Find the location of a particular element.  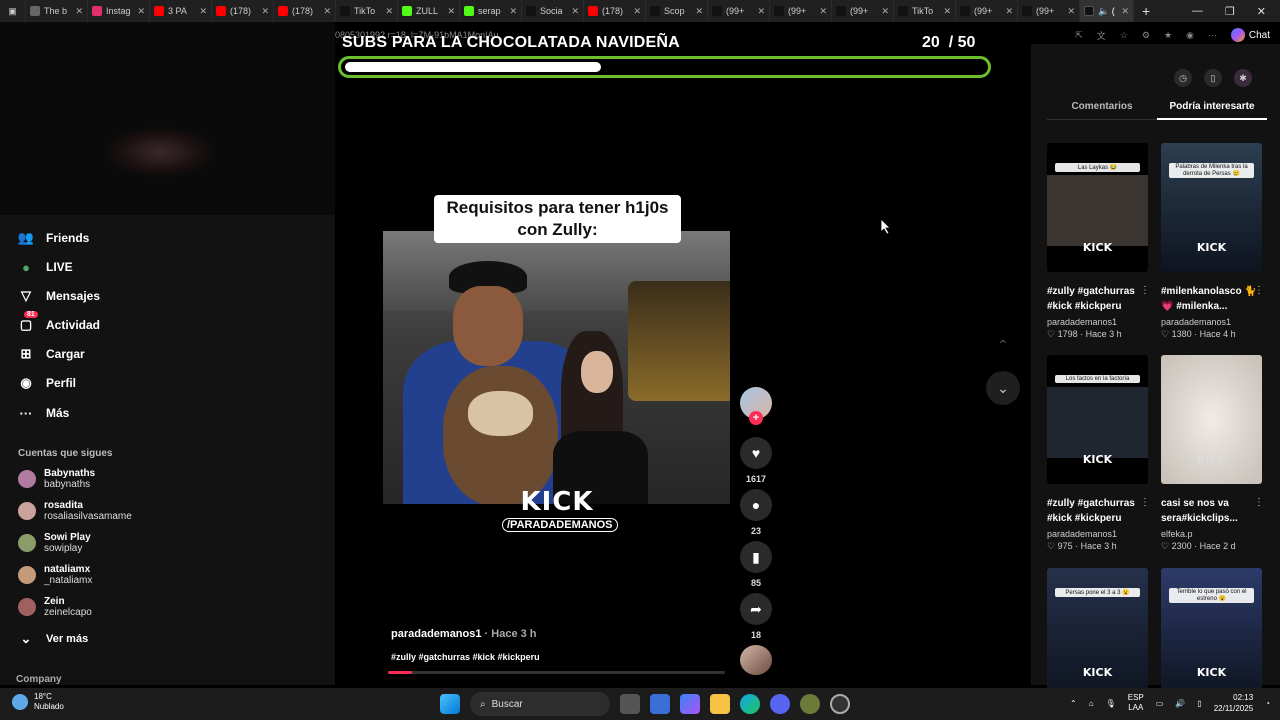

sidebar-item-mensajes: ▽ Mensajes is located at coordinates (59, 296).